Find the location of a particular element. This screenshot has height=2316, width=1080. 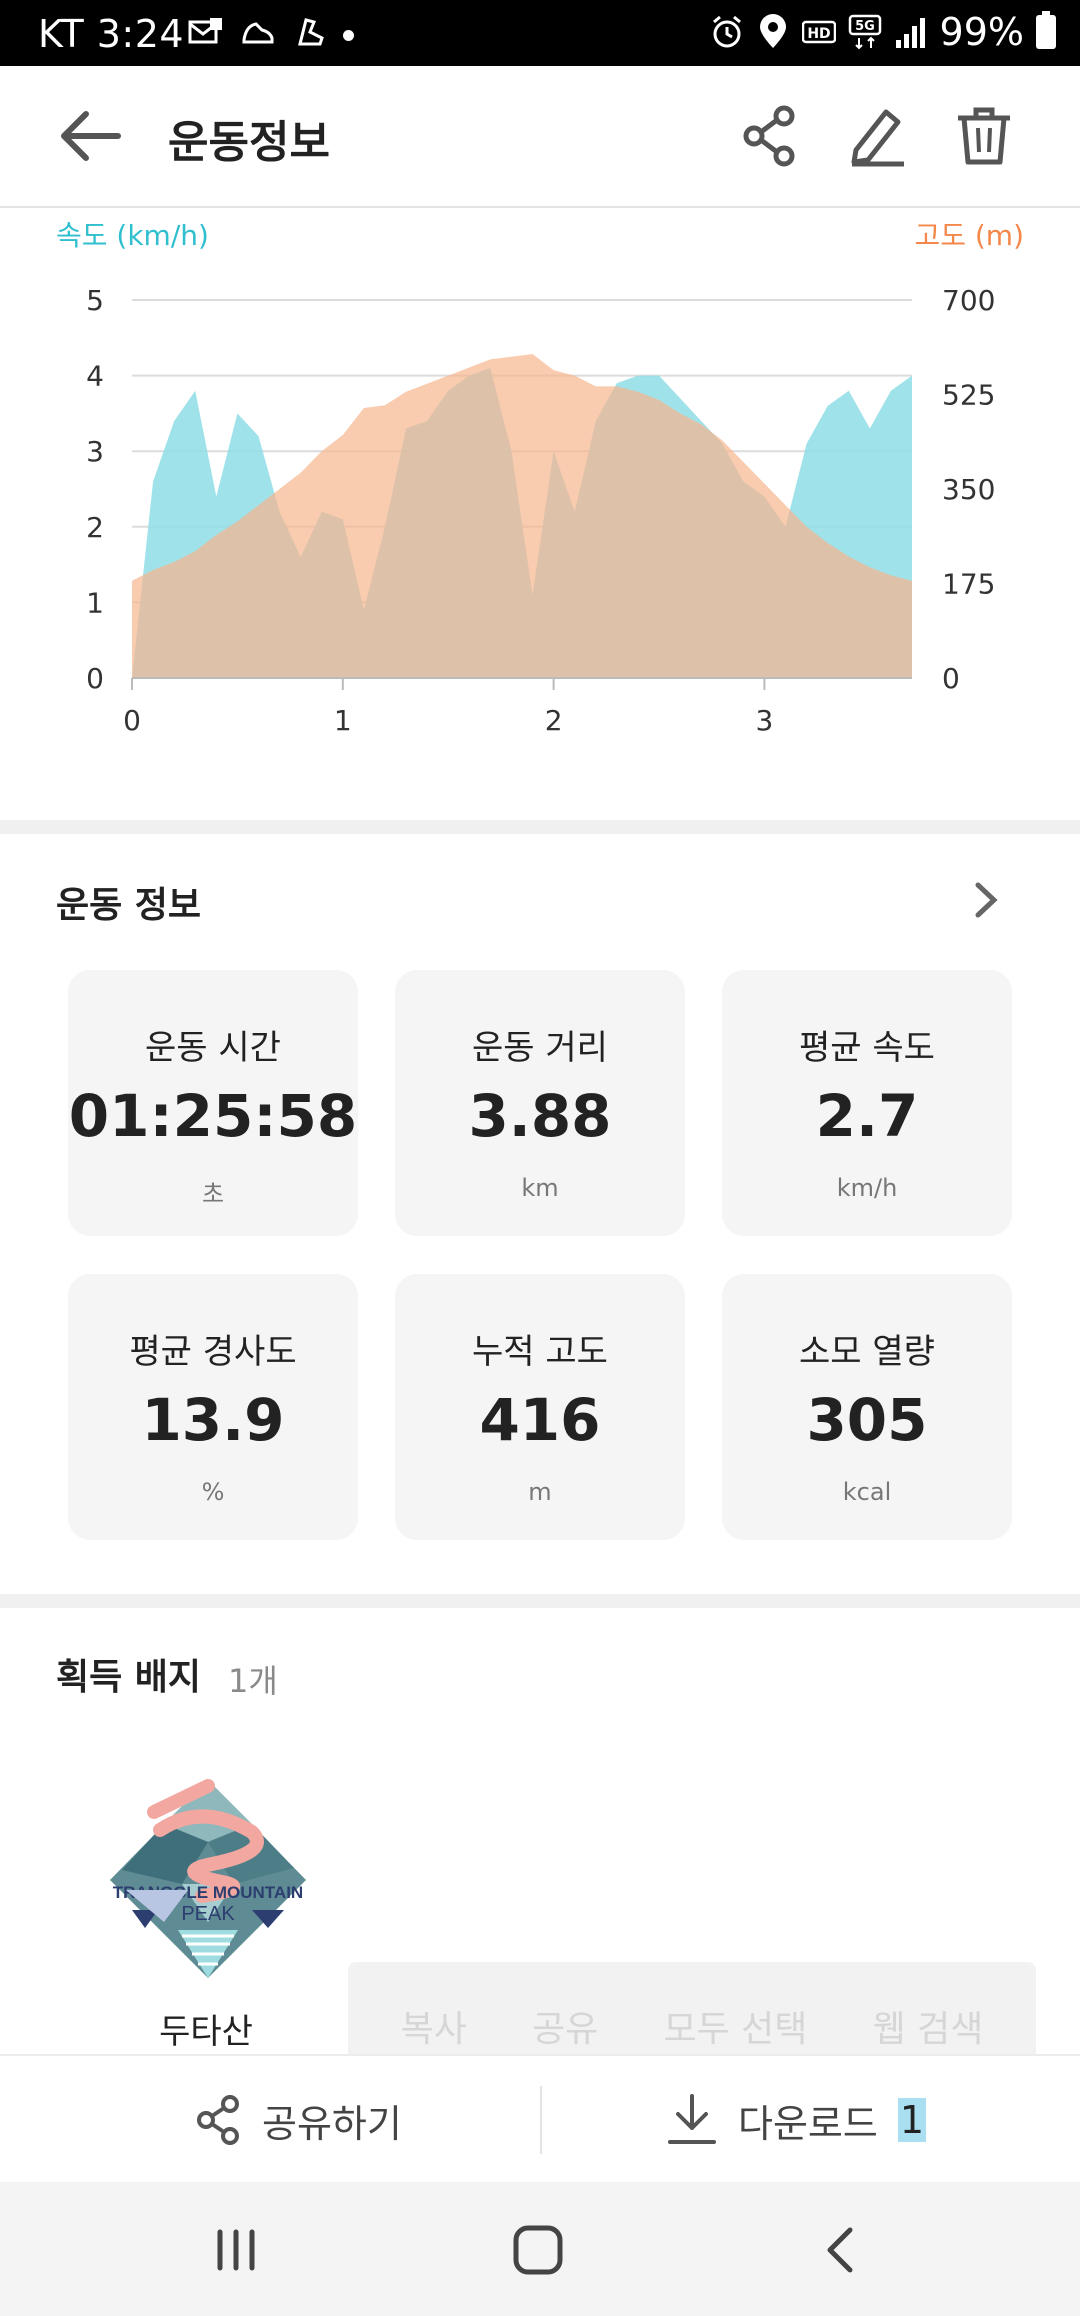

download-icon is located at coordinates (692, 2119).